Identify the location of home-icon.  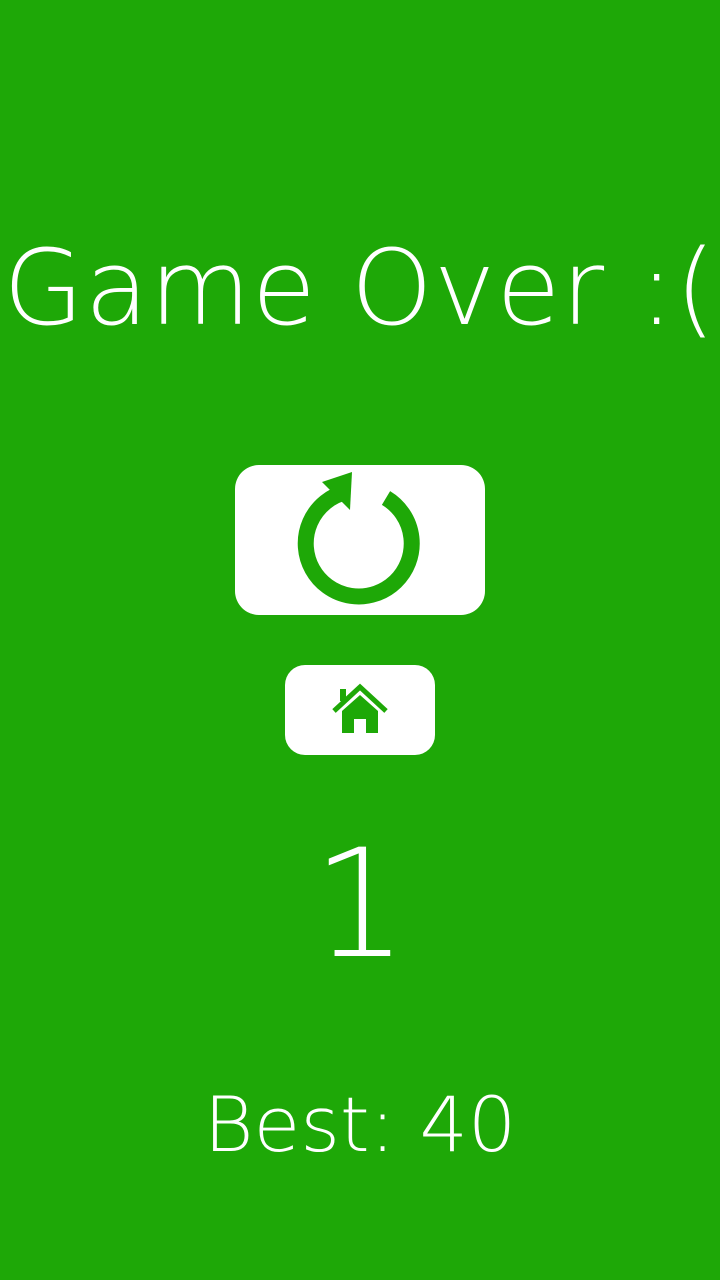
(360, 708).